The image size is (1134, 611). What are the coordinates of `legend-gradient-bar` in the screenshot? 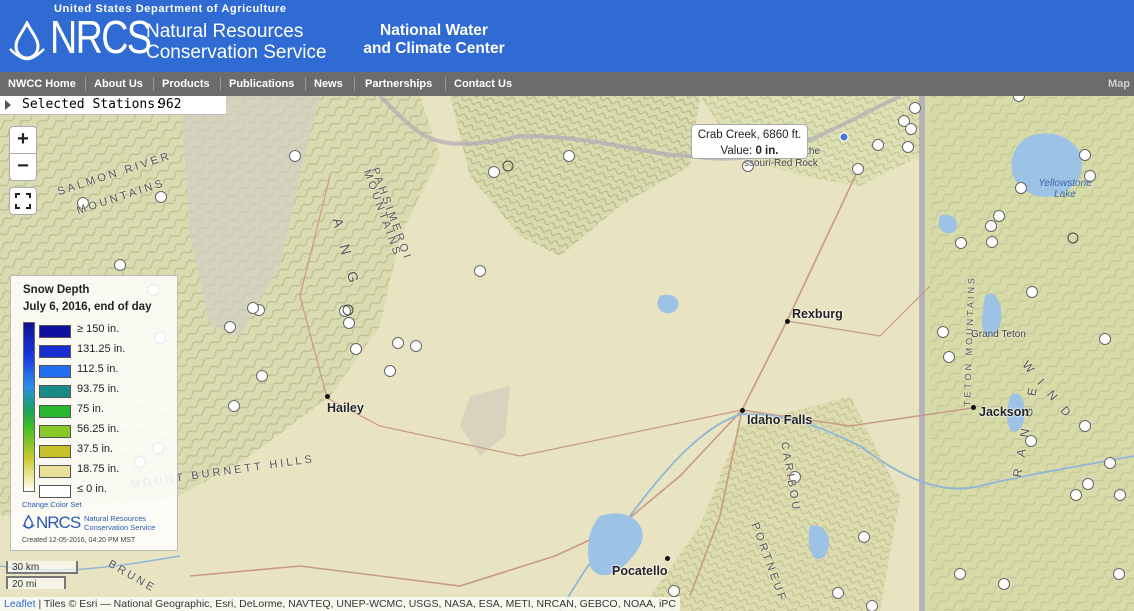 It's located at (29, 407).